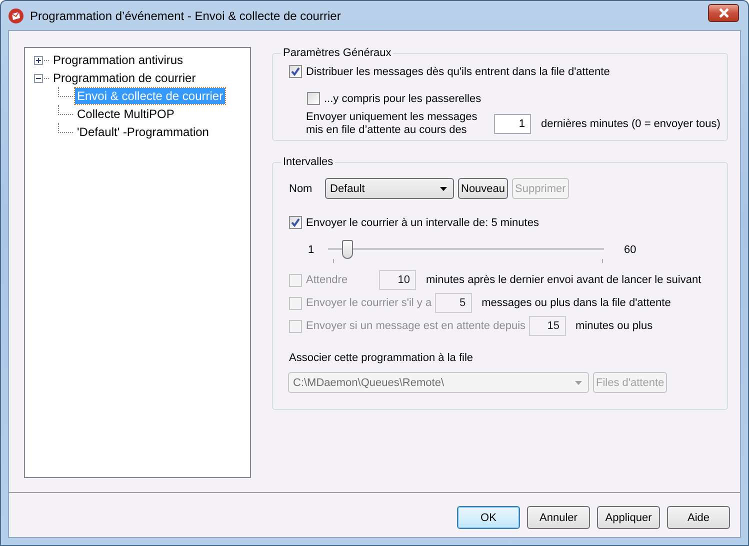 This screenshot has height=546, width=749. Describe the element at coordinates (118, 60) in the screenshot. I see `tree-item: Programmation antivirus` at that location.